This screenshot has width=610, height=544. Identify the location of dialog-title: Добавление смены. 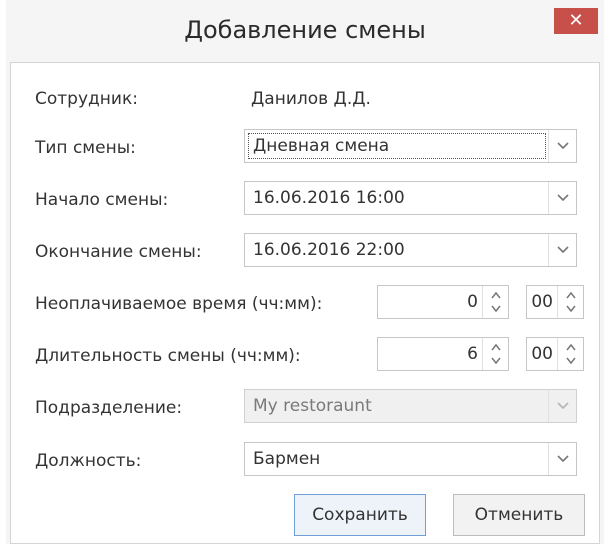
(305, 30).